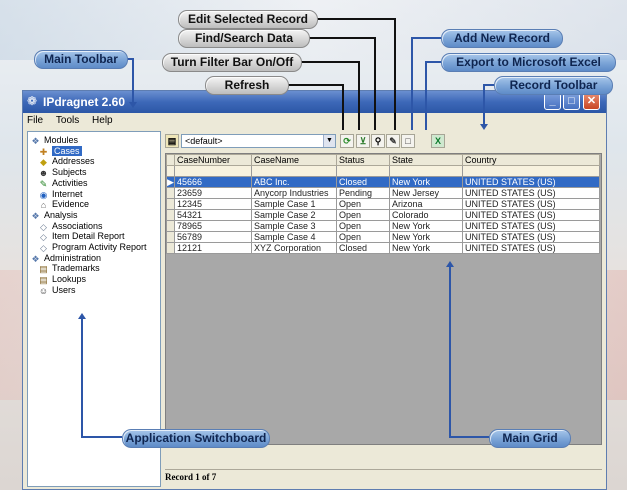 The height and width of the screenshot is (490, 627). Describe the element at coordinates (531, 160) in the screenshot. I see `column-header-country: Country` at that location.